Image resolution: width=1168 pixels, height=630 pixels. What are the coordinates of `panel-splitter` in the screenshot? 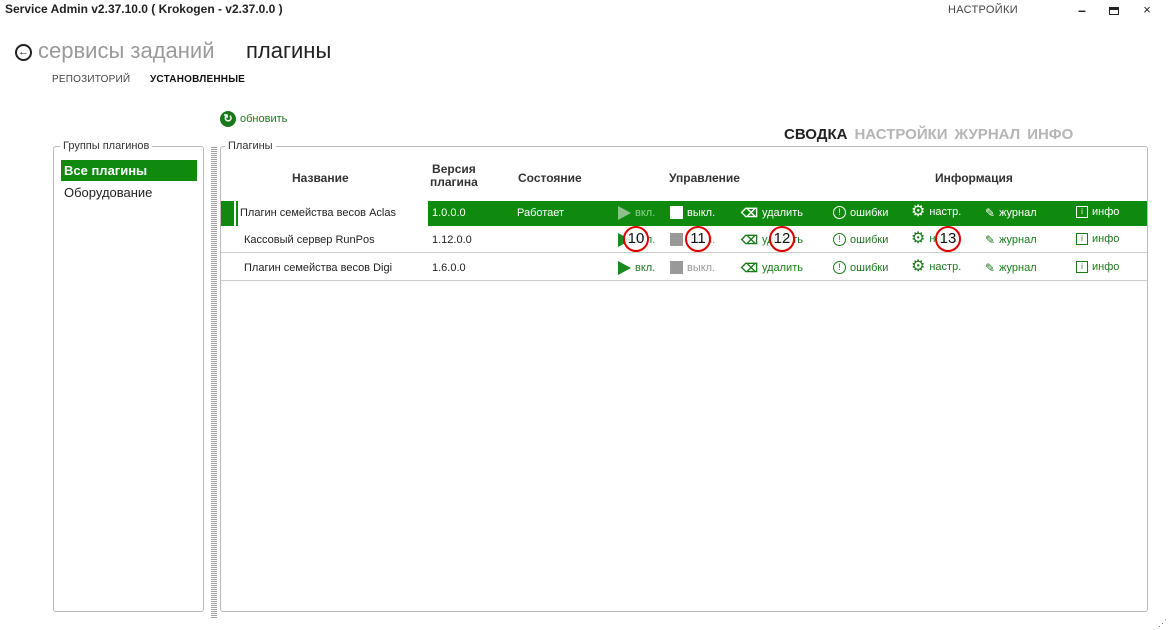 It's located at (214, 382).